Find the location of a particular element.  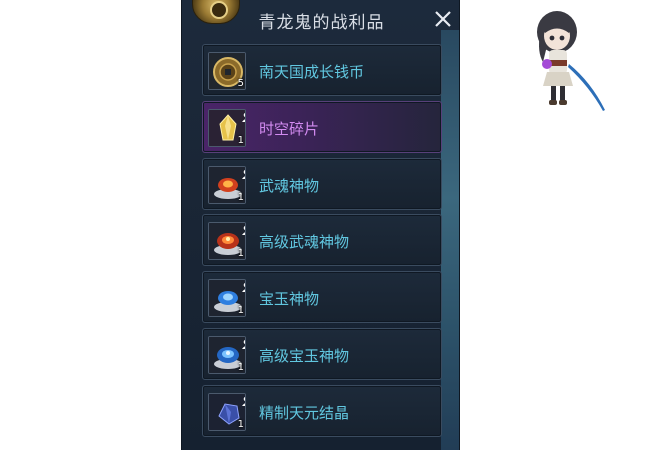

chibi-swordswoman-icon is located at coordinates (564, 60).